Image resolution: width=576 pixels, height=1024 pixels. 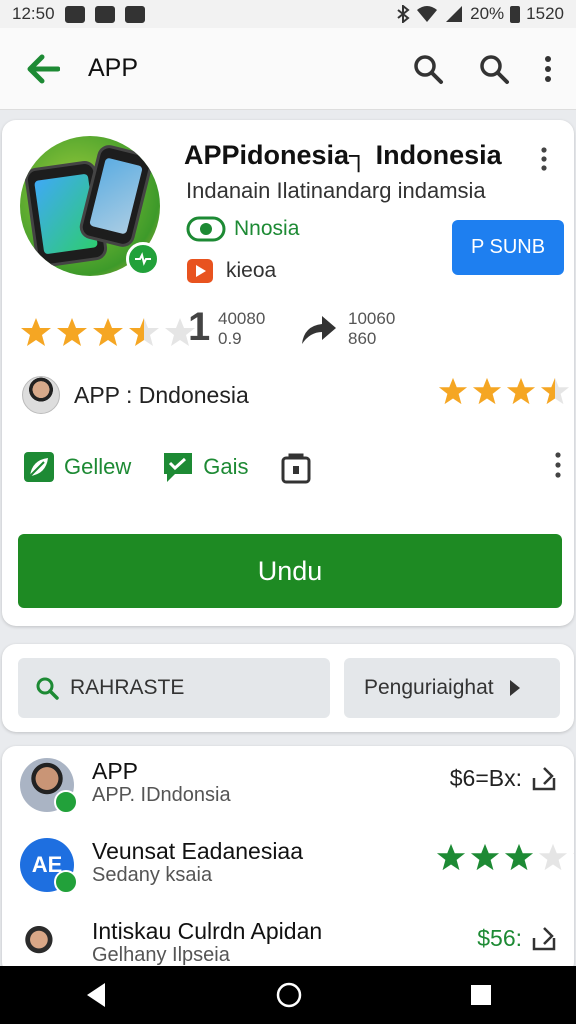 What do you see at coordinates (403, 14) in the screenshot?
I see `bluetooth-icon` at bounding box center [403, 14].